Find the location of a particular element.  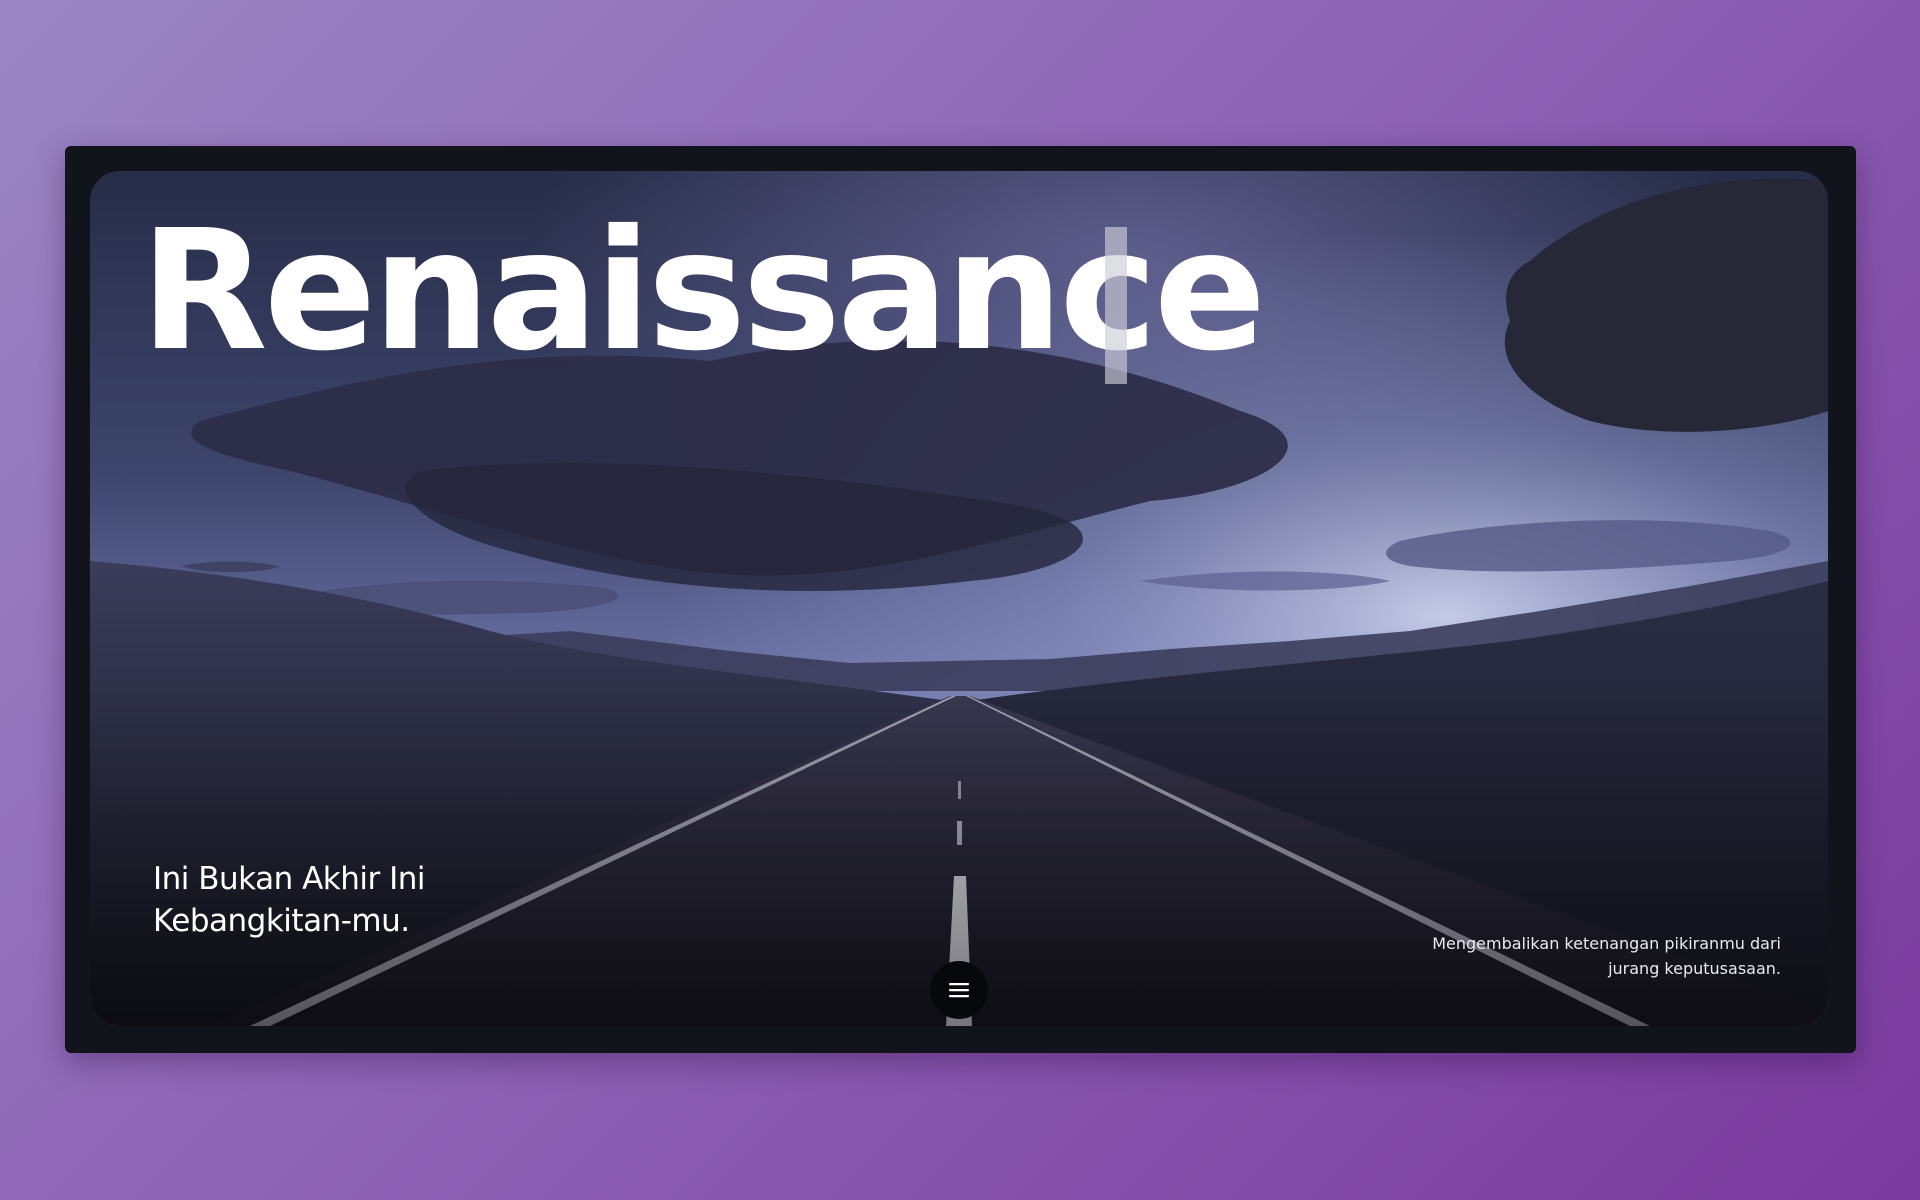

menu-button is located at coordinates (959, 990).